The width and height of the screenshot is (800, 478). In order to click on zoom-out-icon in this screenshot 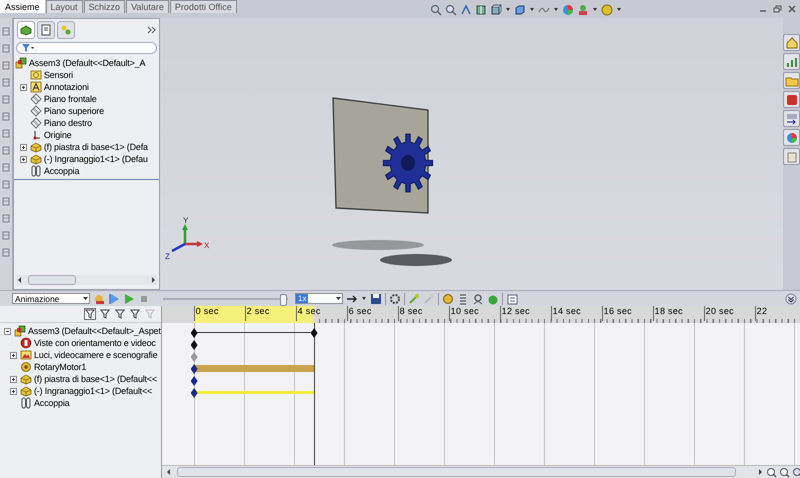, I will do `click(784, 472)`.